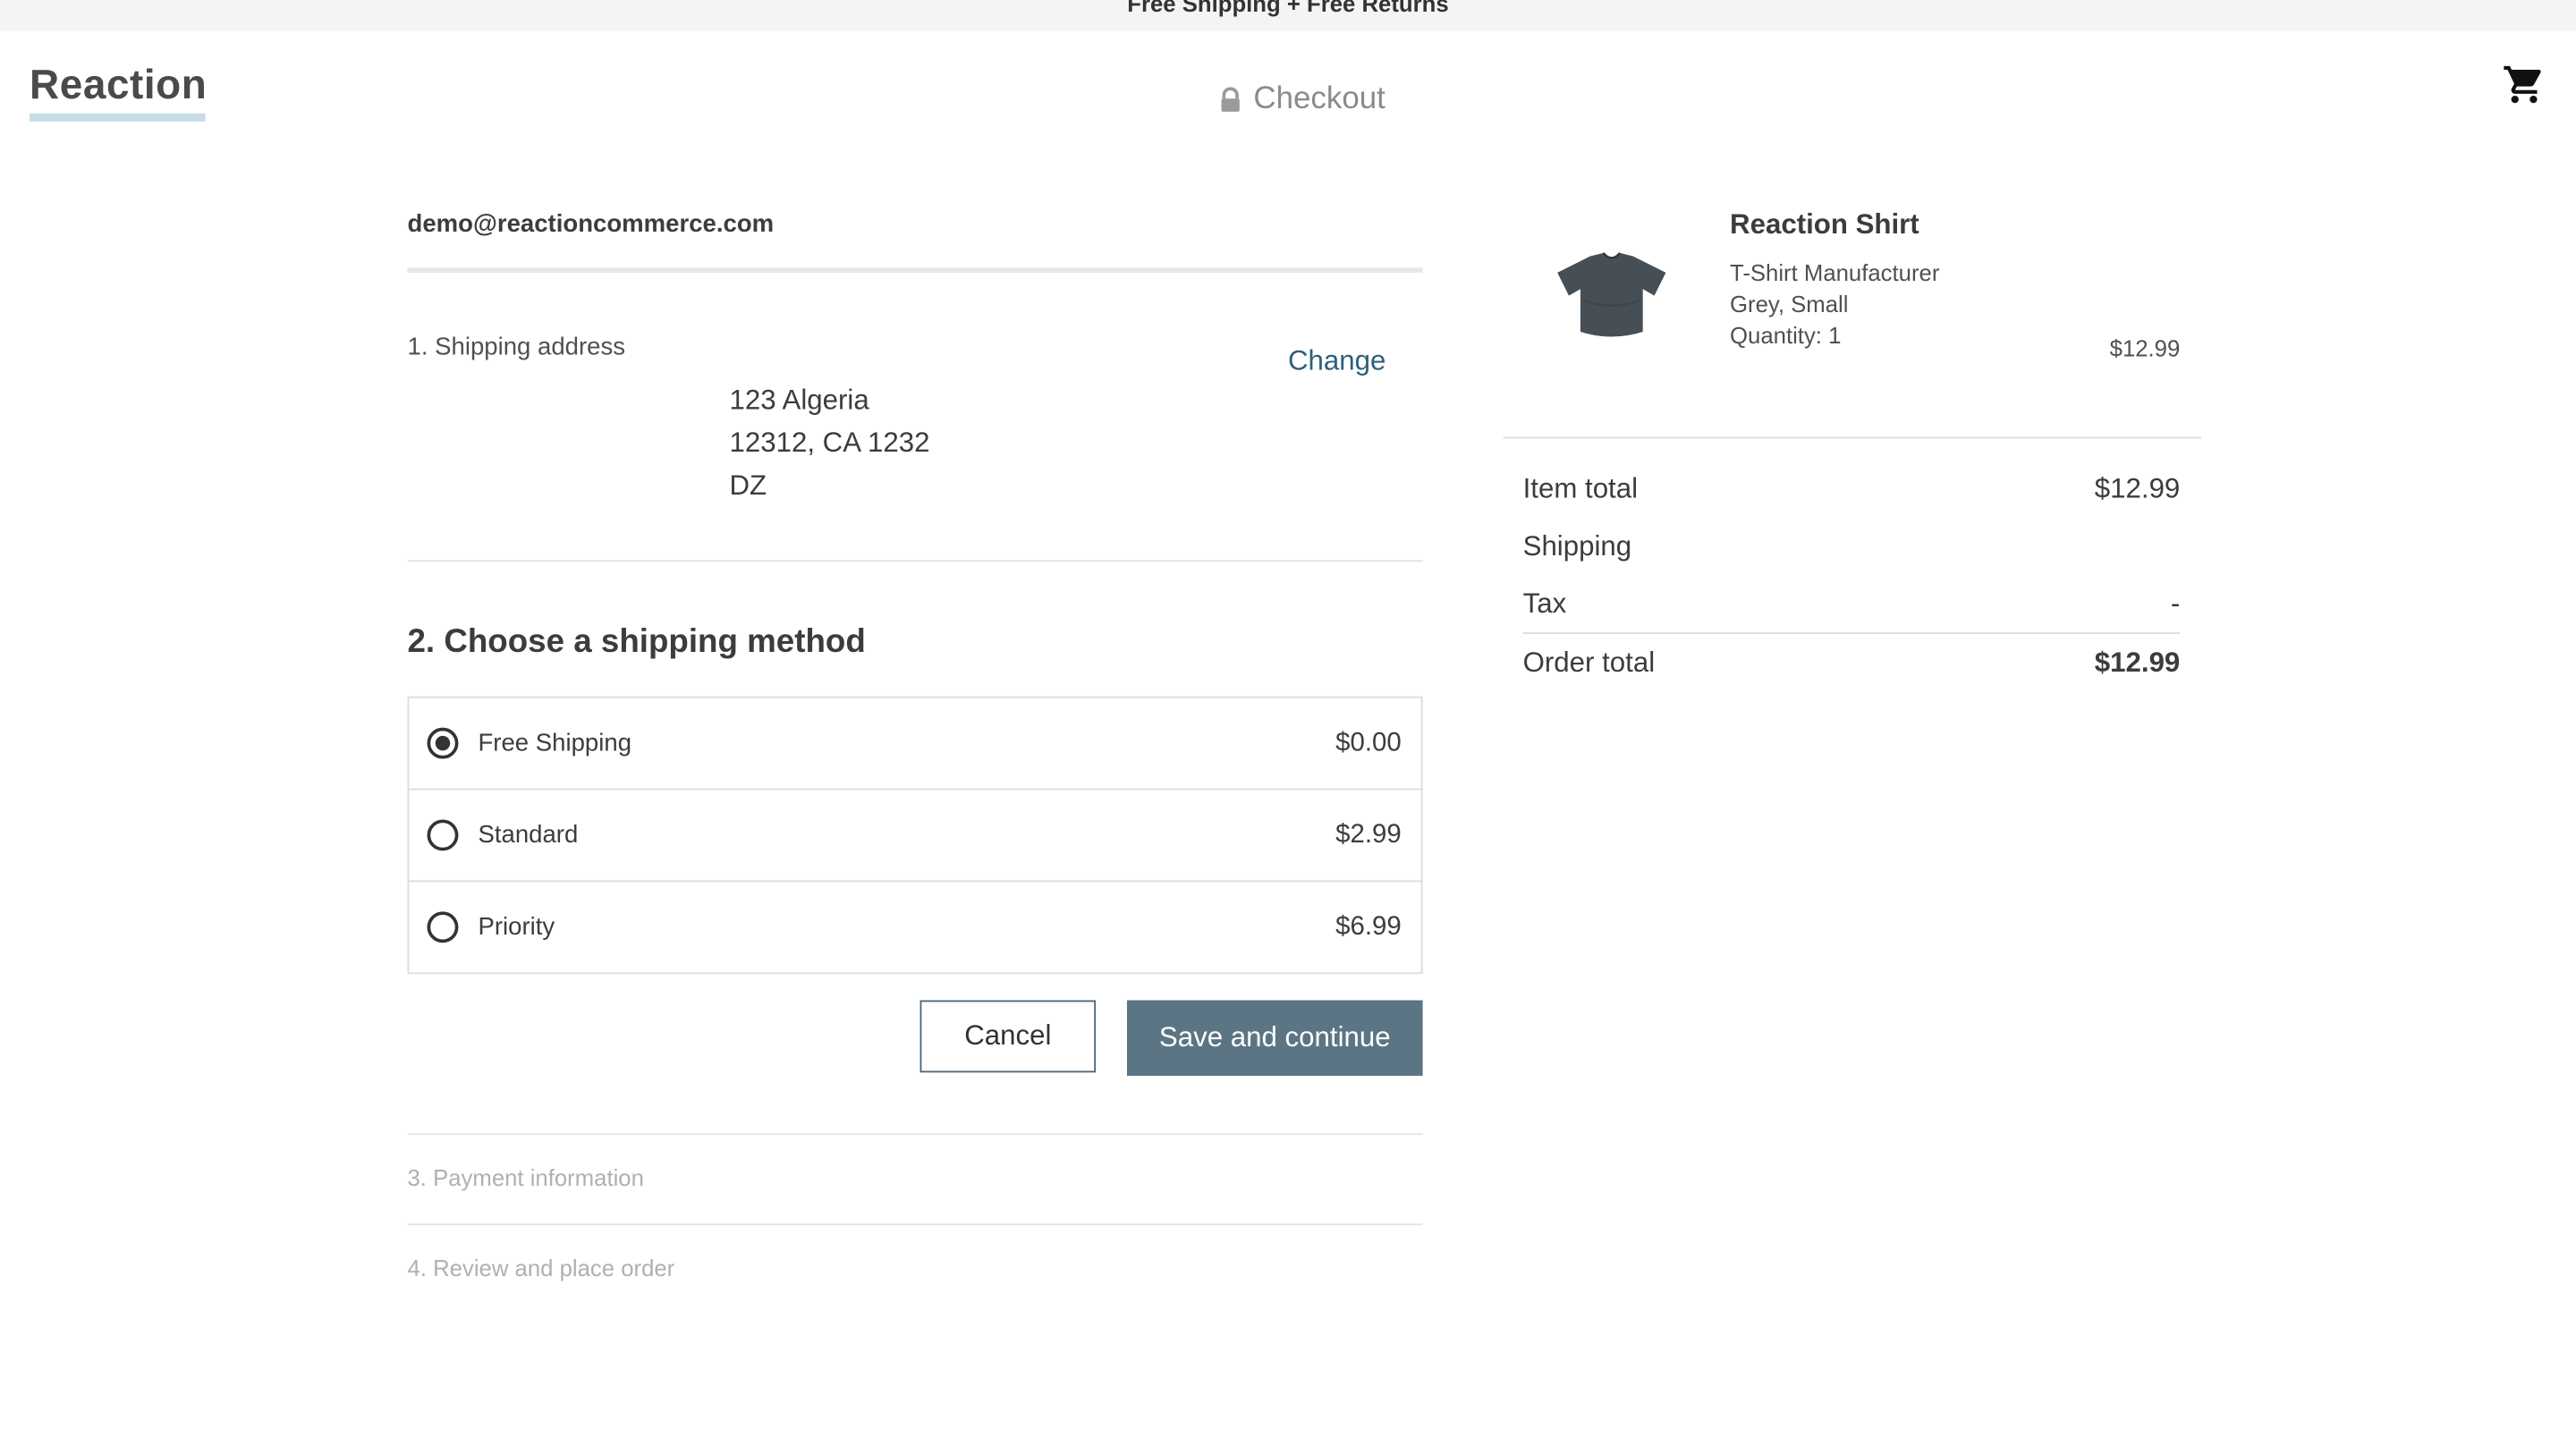  I want to click on promo-banner: Free Shipping + Free Returns, so click(1288, 15).